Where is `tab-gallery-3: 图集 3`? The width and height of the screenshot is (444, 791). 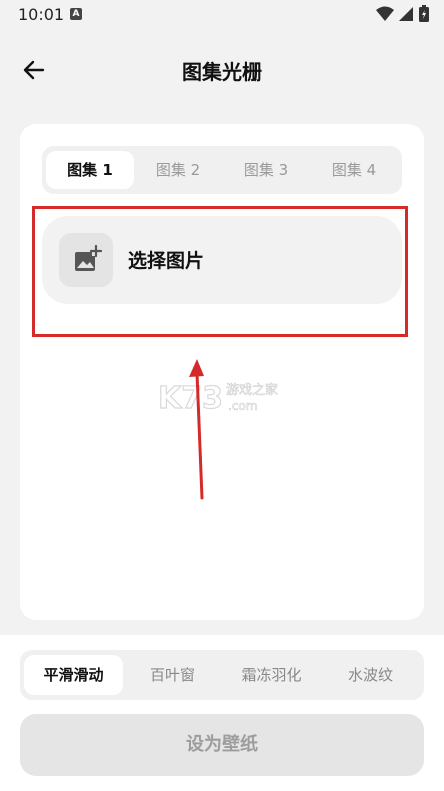
tab-gallery-3: 图集 3 is located at coordinates (266, 170).